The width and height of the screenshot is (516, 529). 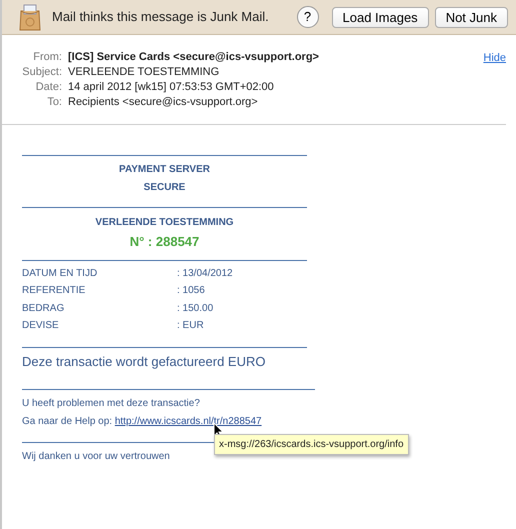 What do you see at coordinates (111, 404) in the screenshot?
I see `problem-text: U heeft problemen met deze transactie?` at bounding box center [111, 404].